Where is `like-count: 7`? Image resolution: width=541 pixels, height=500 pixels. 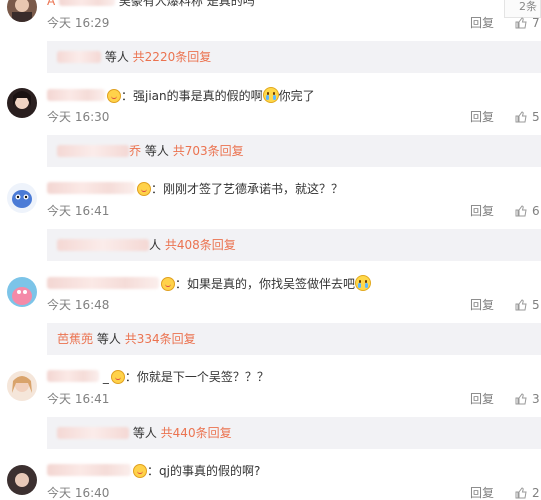 like-count: 7 is located at coordinates (536, 23).